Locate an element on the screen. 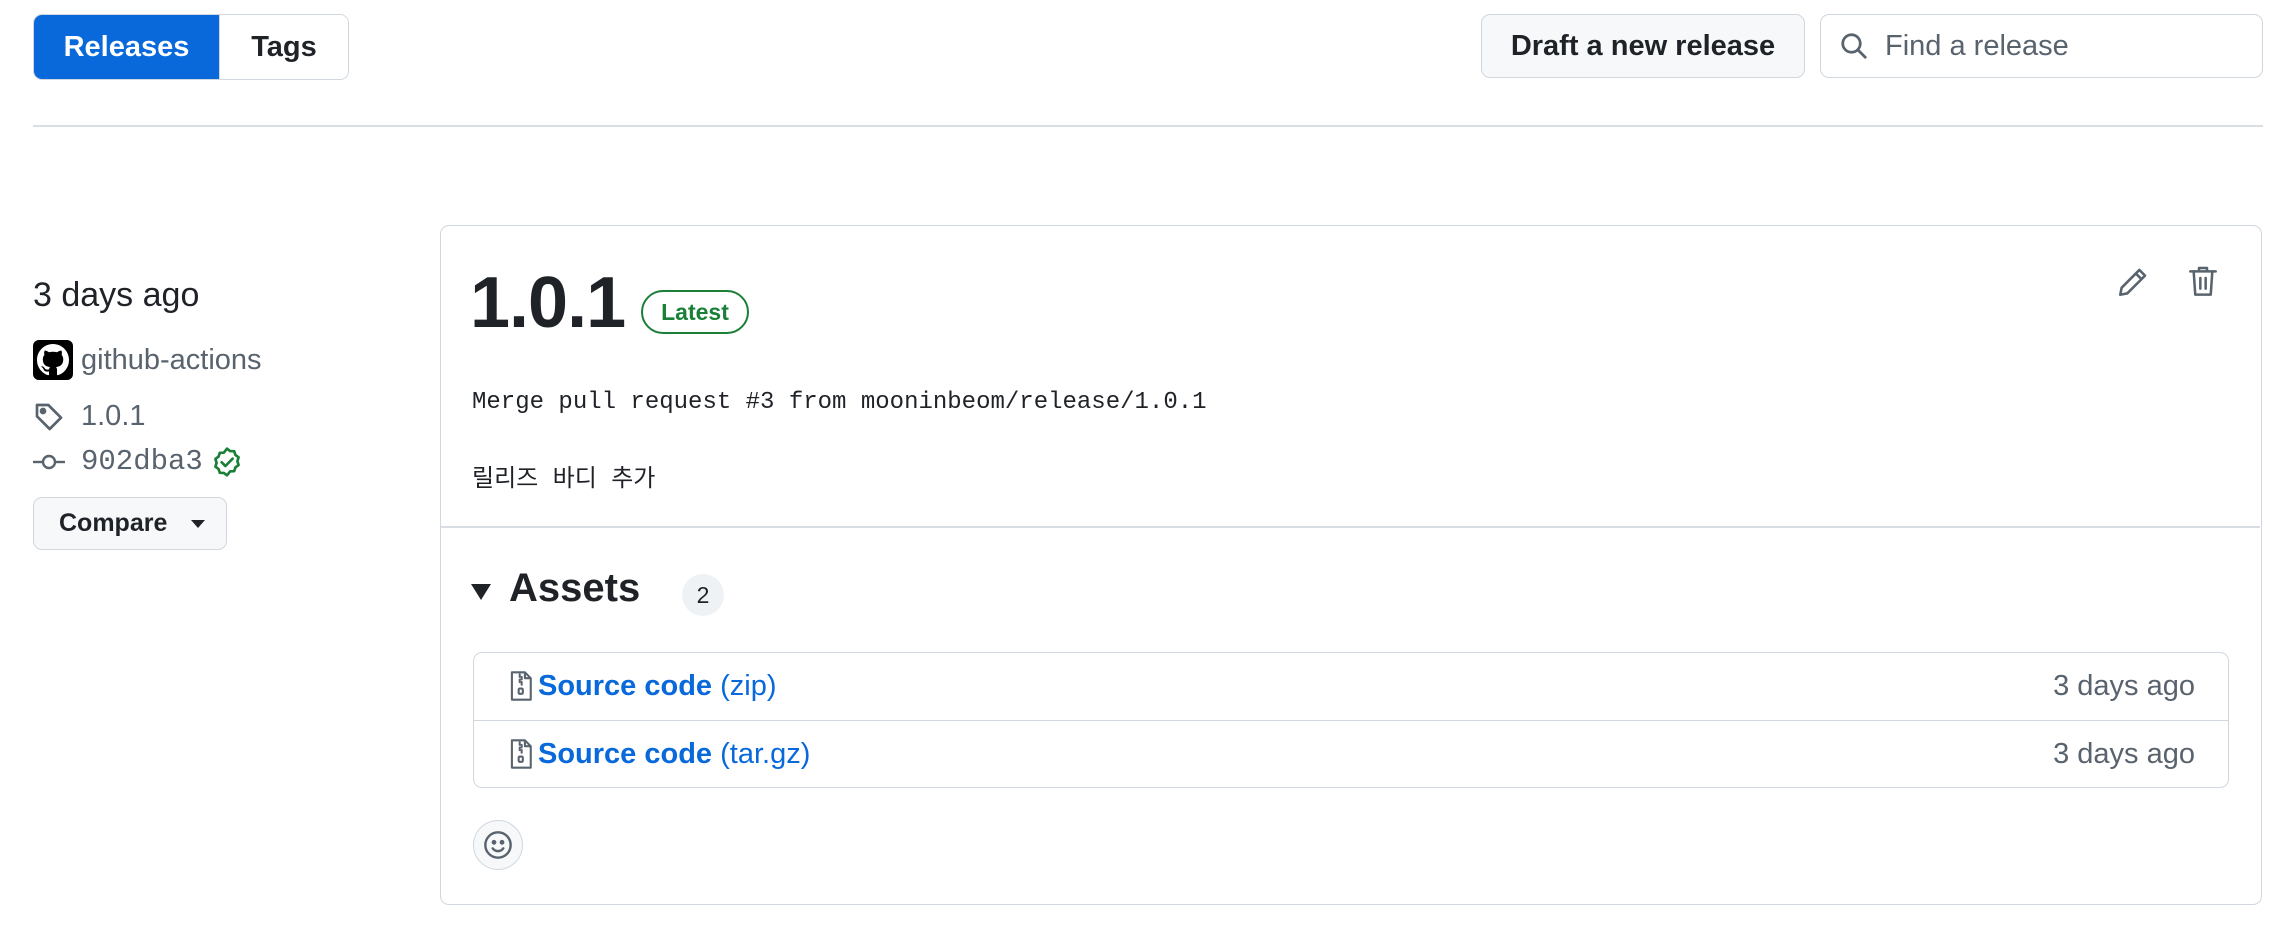  release-tag: 1.0.1 is located at coordinates (89, 416).